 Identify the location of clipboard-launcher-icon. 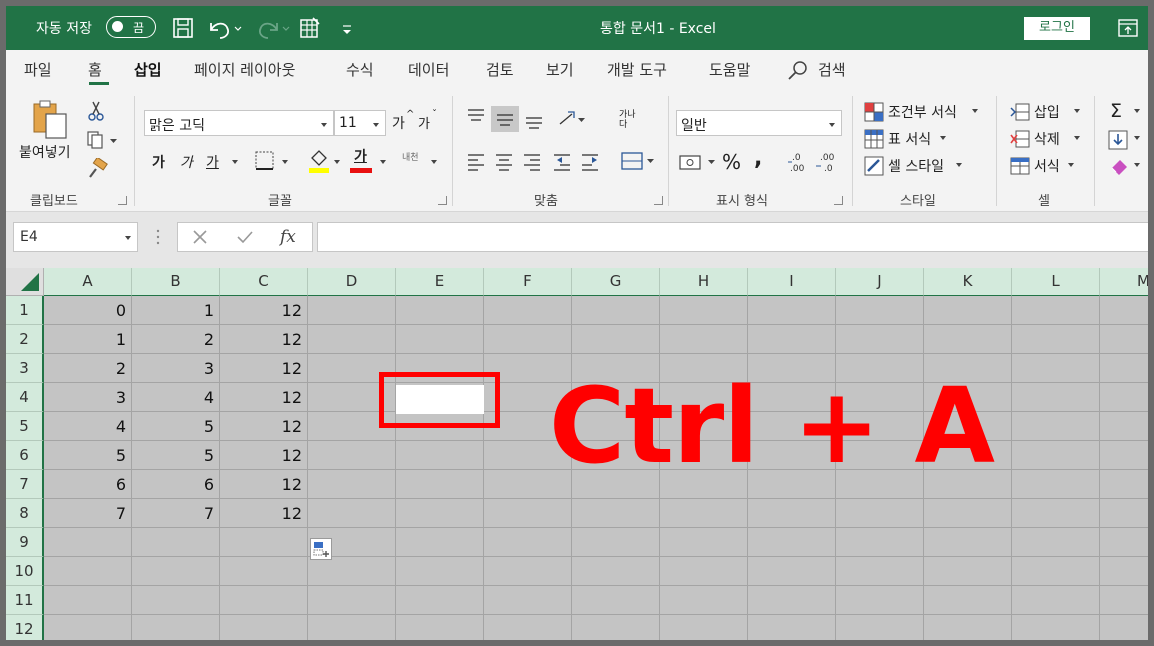
(122, 200).